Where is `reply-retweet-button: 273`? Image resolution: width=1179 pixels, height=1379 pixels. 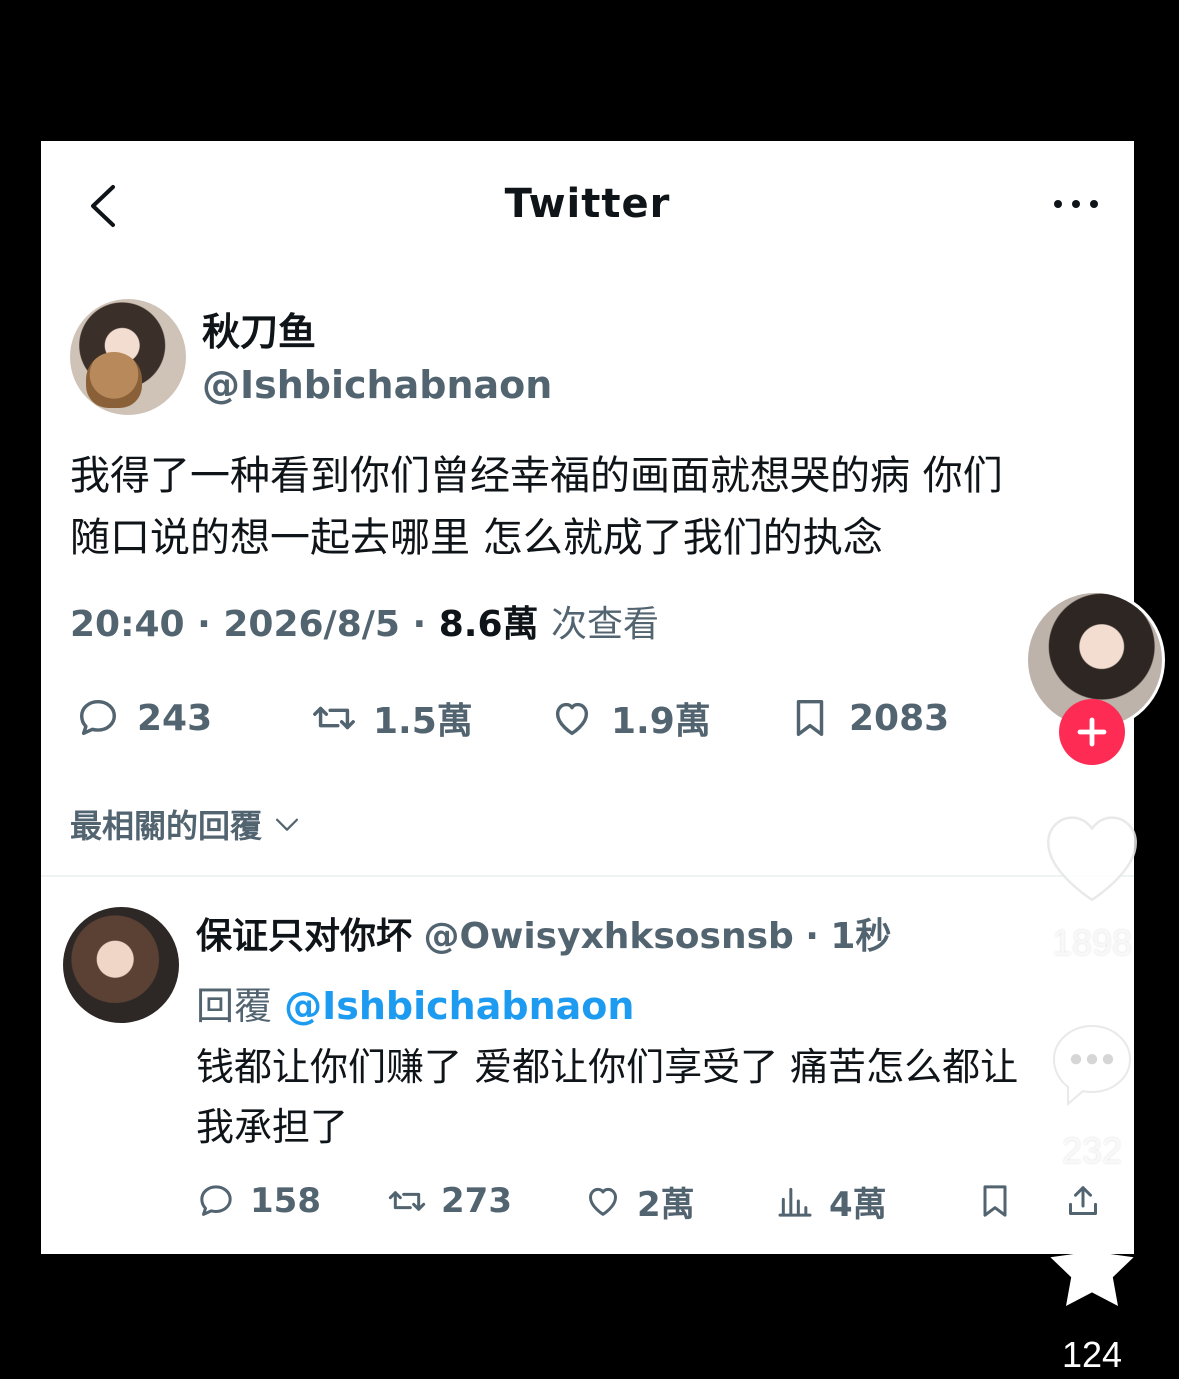 reply-retweet-button: 273 is located at coordinates (449, 1201).